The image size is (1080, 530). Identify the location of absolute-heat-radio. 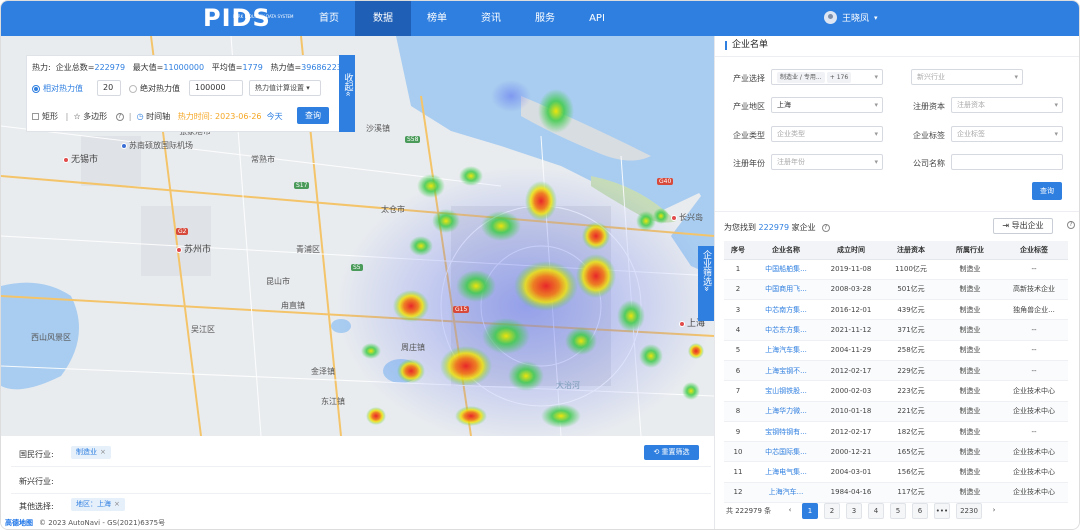
(133, 88).